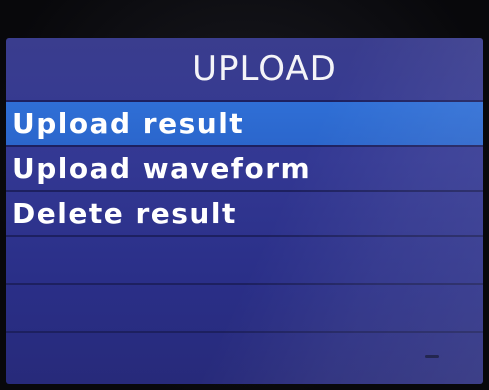  I want to click on menu-item-upload-waveform: Upload waveform, so click(244, 167).